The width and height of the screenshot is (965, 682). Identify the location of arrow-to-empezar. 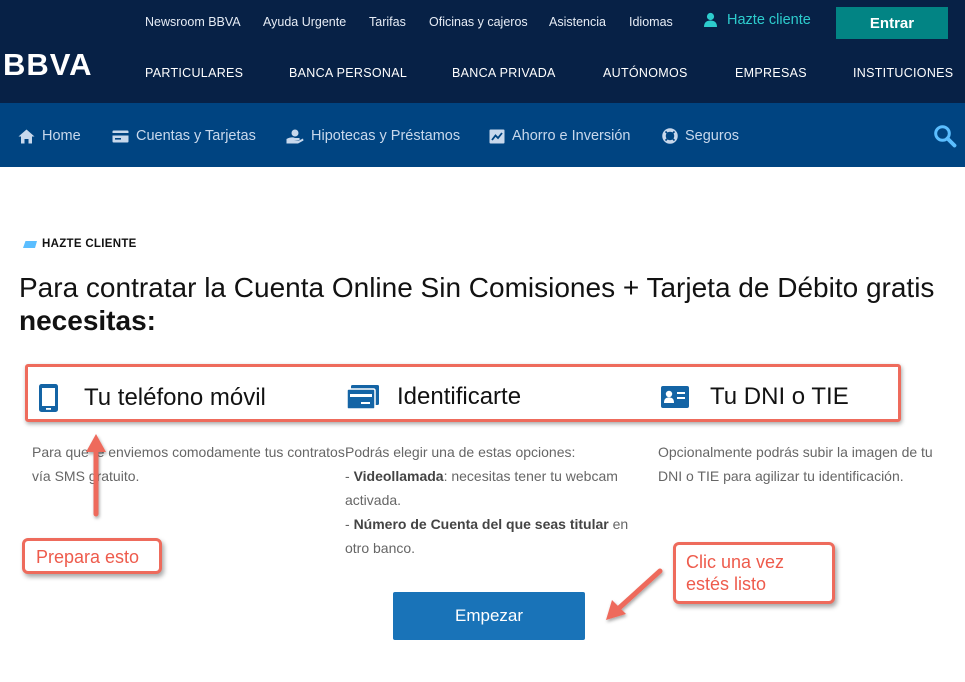
(634, 594).